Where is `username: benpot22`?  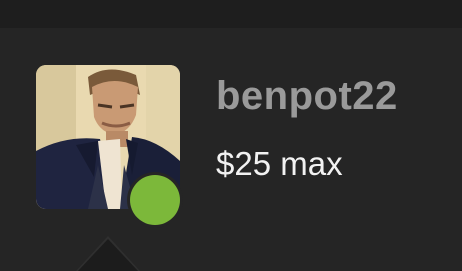 username: benpot22 is located at coordinates (307, 96).